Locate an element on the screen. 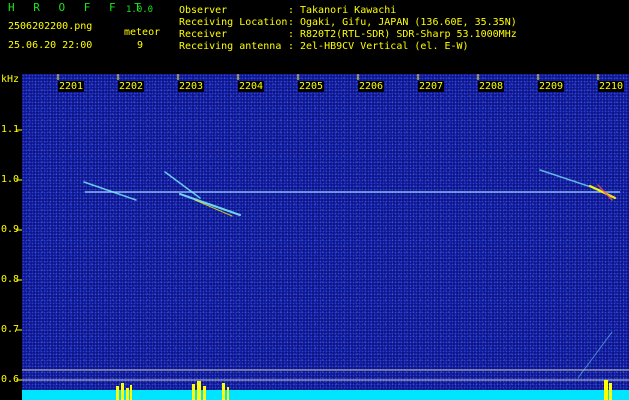 This screenshot has width=629, height=400. signal-strength-strip is located at coordinates (325, 395).